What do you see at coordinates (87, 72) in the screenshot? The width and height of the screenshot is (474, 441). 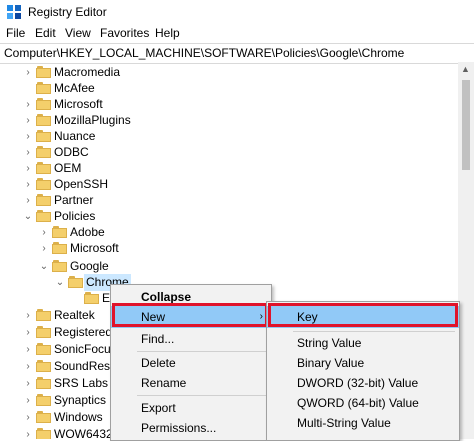 I see `tree-item-label: Macromedia` at bounding box center [87, 72].